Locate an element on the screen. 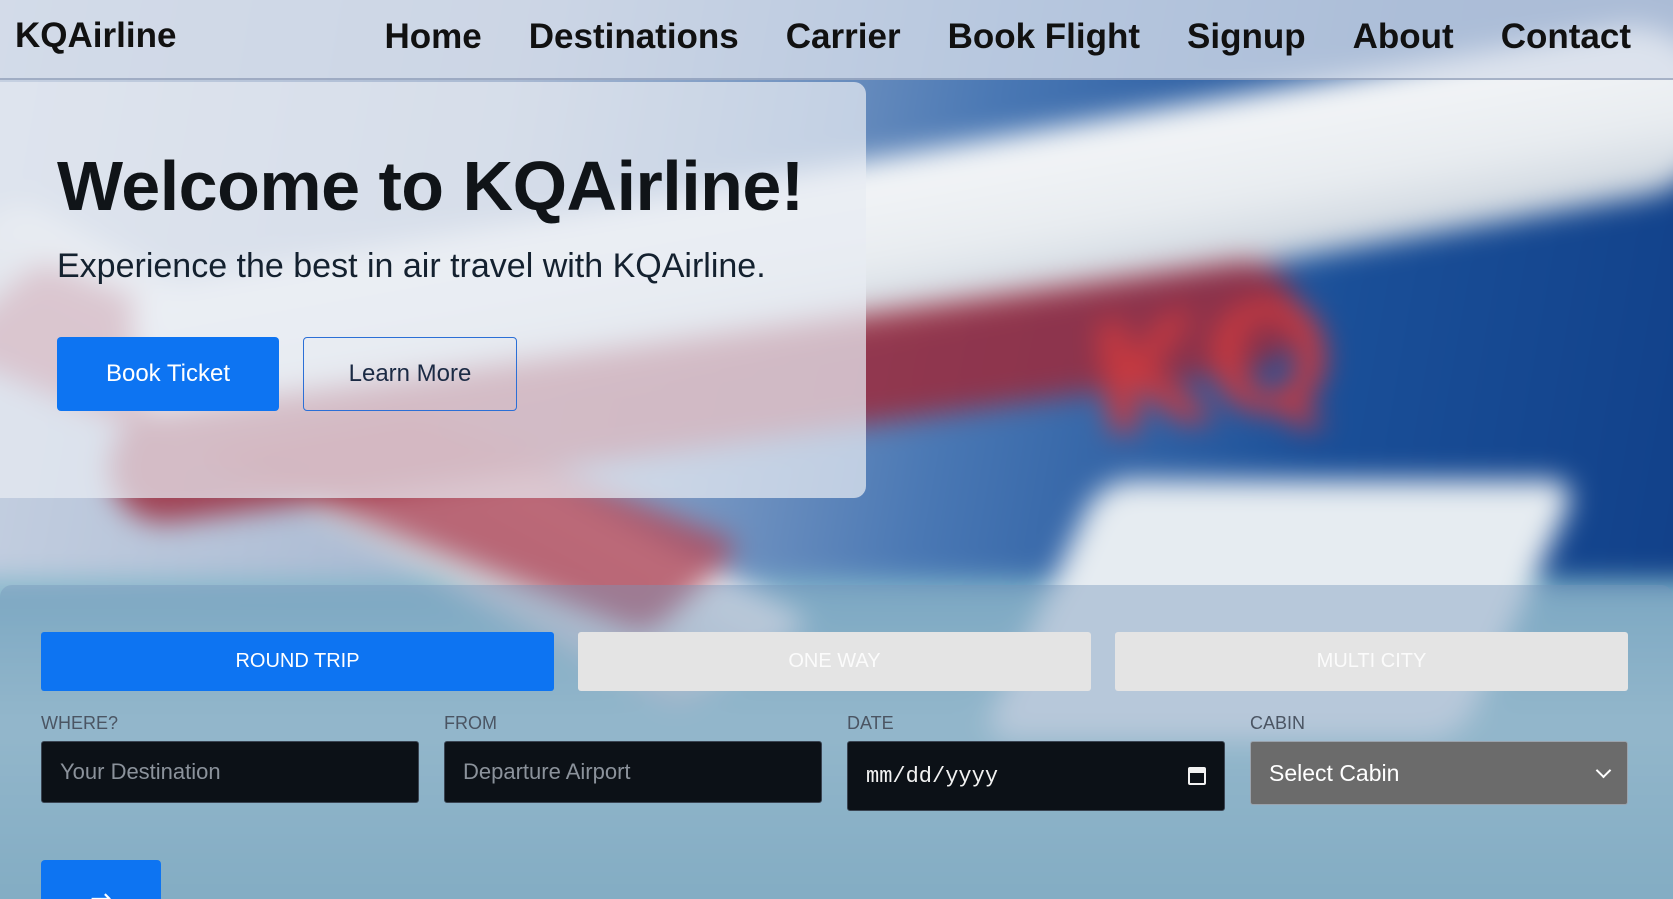  cabin-field-group: CABIN Select Cabin is located at coordinates (1439, 762).